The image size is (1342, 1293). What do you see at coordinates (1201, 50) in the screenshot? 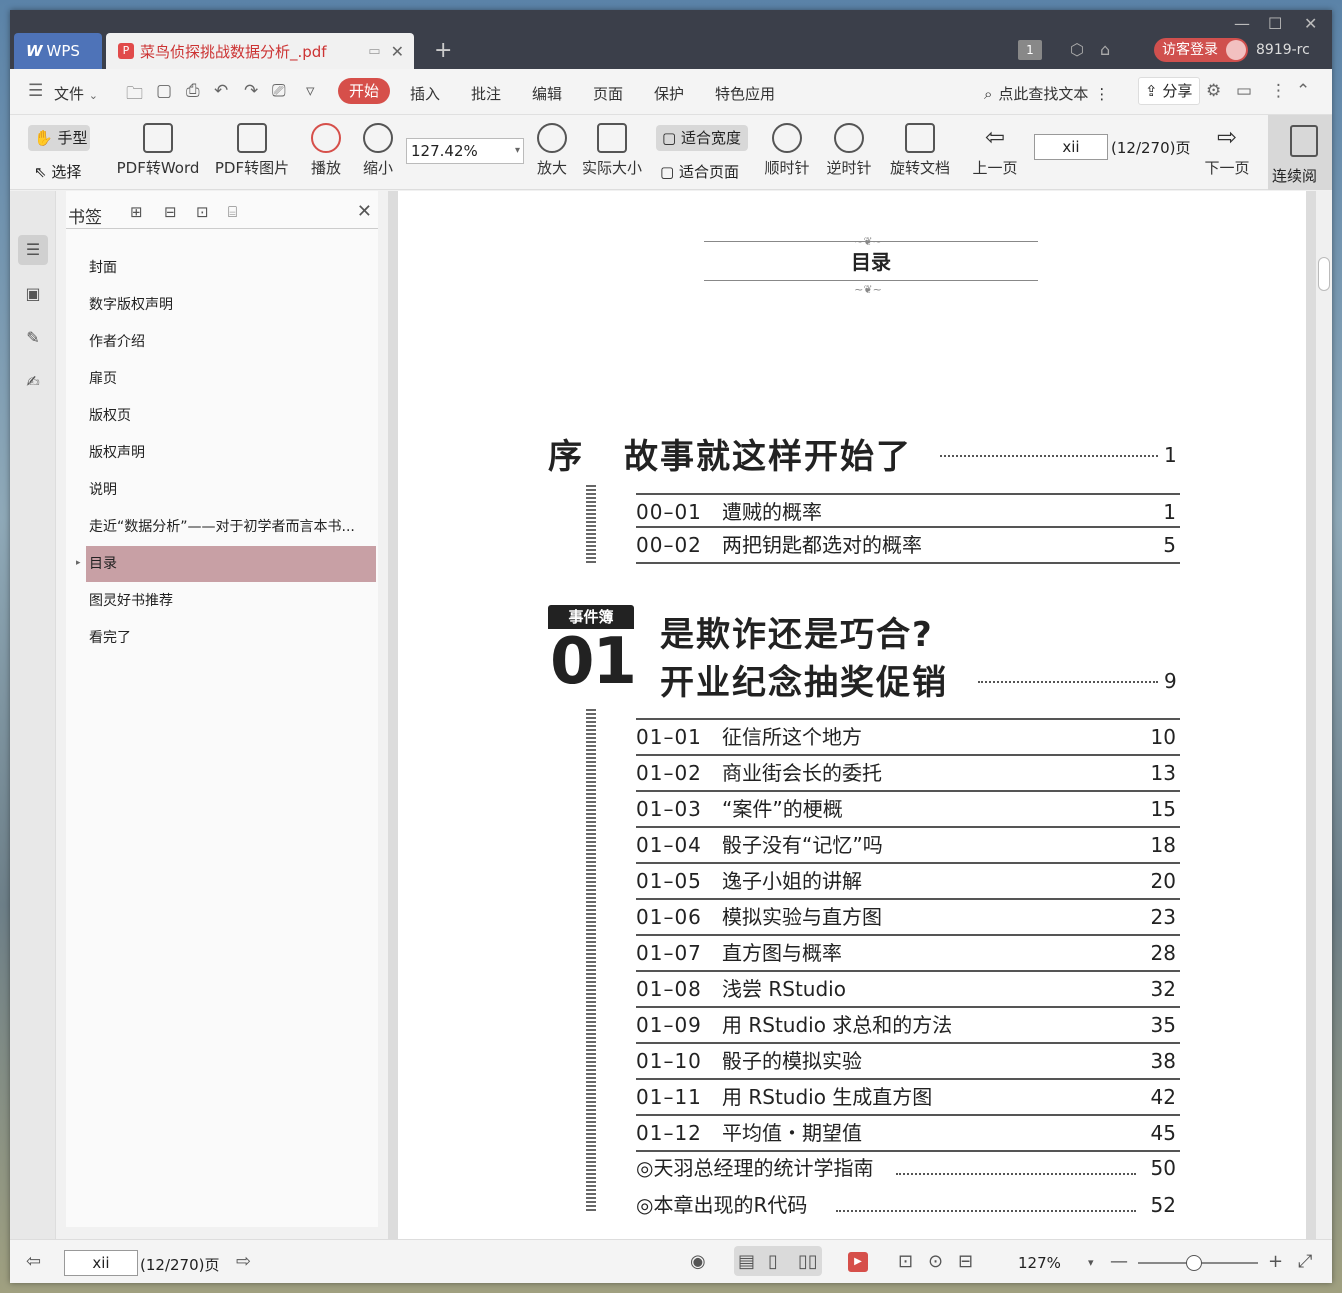
I see `guest-login-button: 访客登录` at bounding box center [1201, 50].